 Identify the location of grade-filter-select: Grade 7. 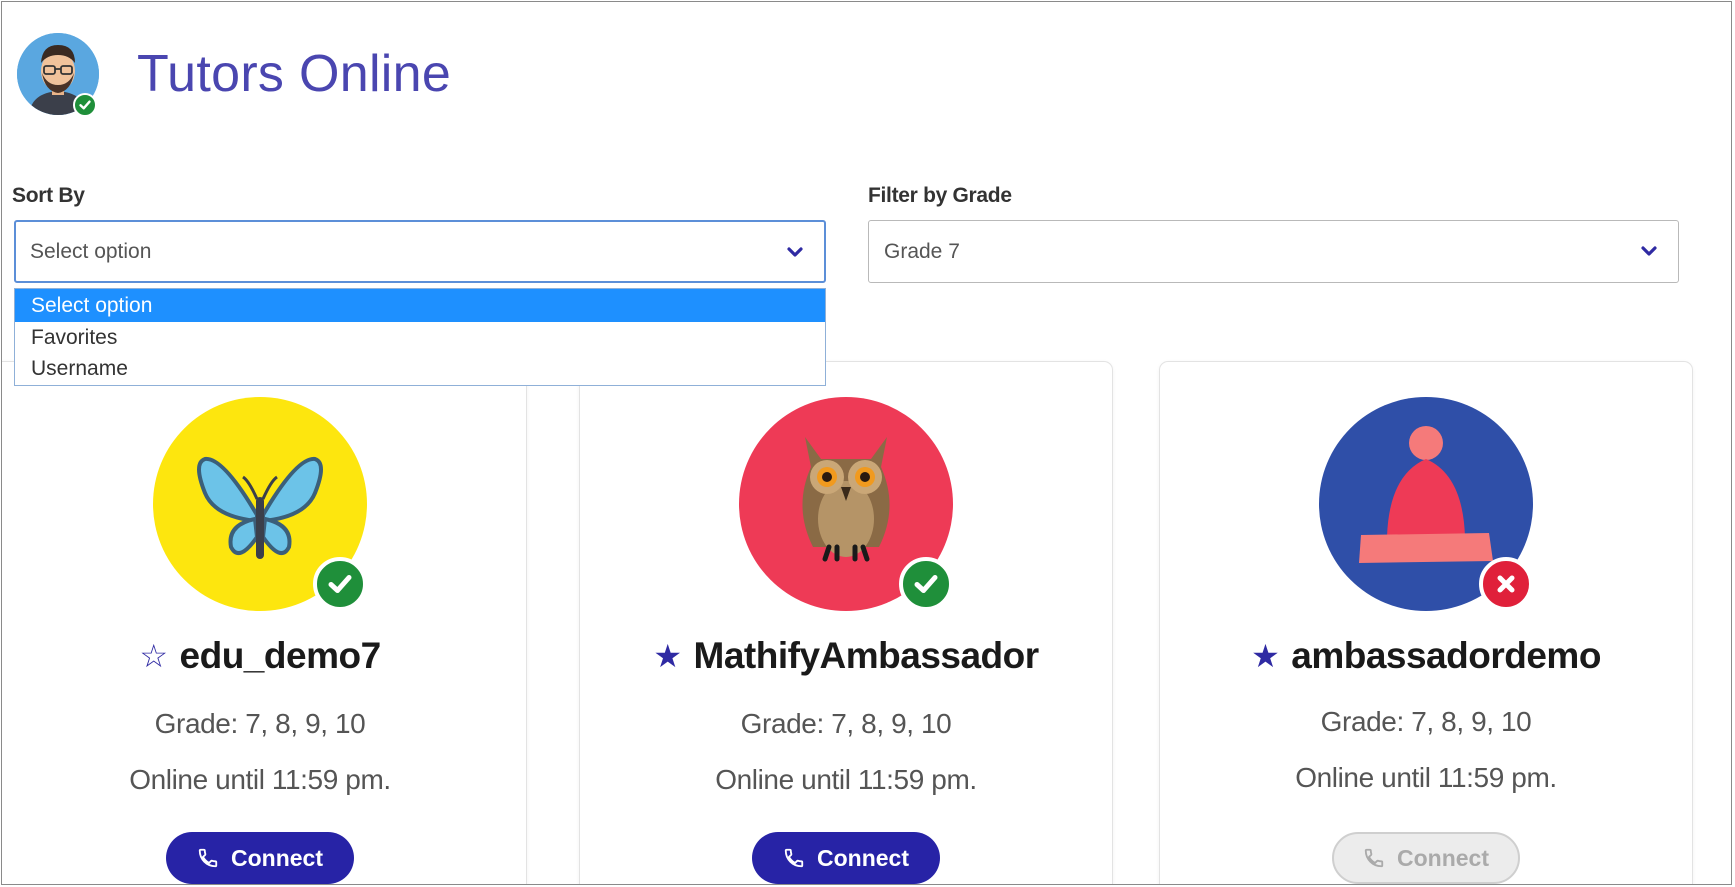
(1273, 251).